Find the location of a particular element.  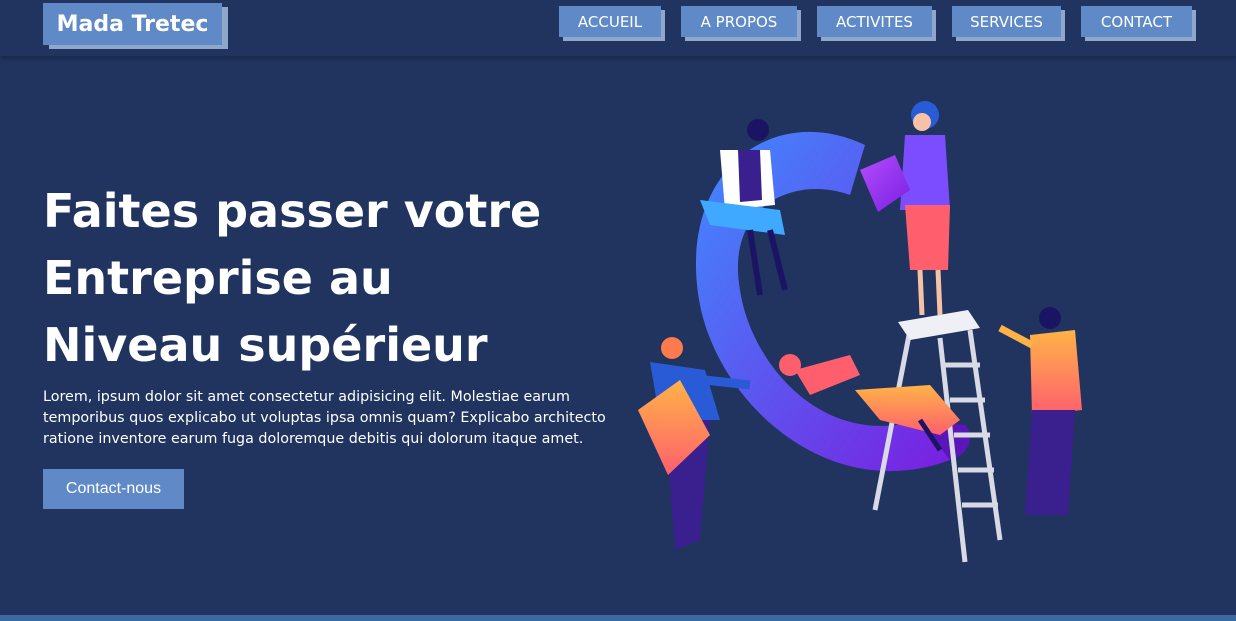

contact-us-button: Contact-nous is located at coordinates (113, 489).